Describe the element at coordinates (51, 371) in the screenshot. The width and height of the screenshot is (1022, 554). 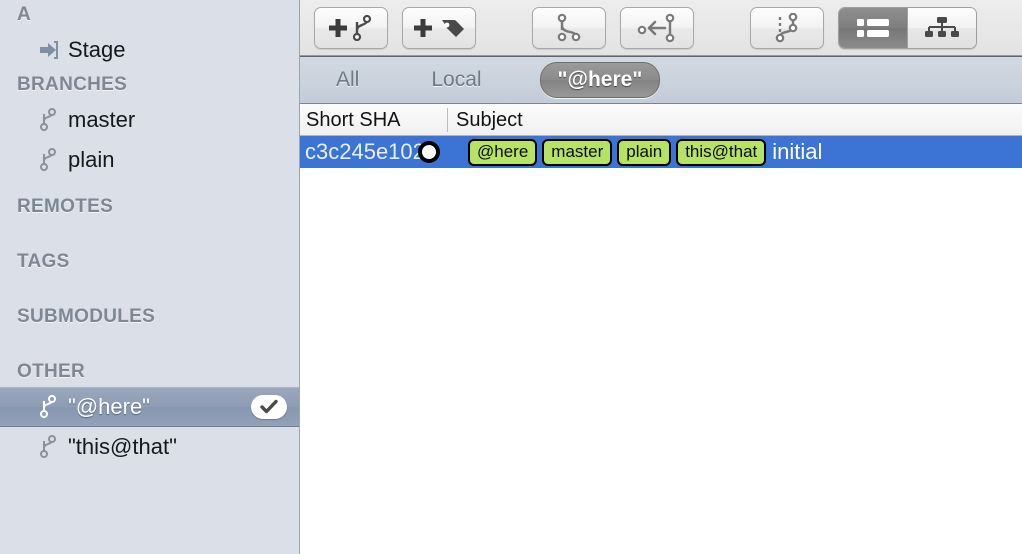
I see `sidebar-section-header-other: OTHER` at that location.